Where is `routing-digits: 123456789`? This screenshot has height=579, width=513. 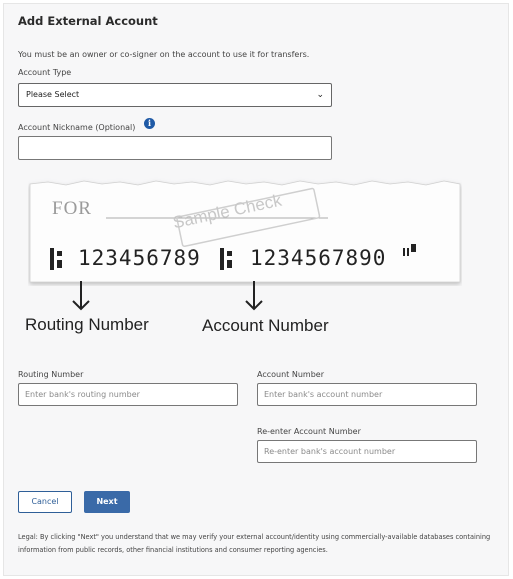
routing-digits: 123456789 is located at coordinates (139, 258).